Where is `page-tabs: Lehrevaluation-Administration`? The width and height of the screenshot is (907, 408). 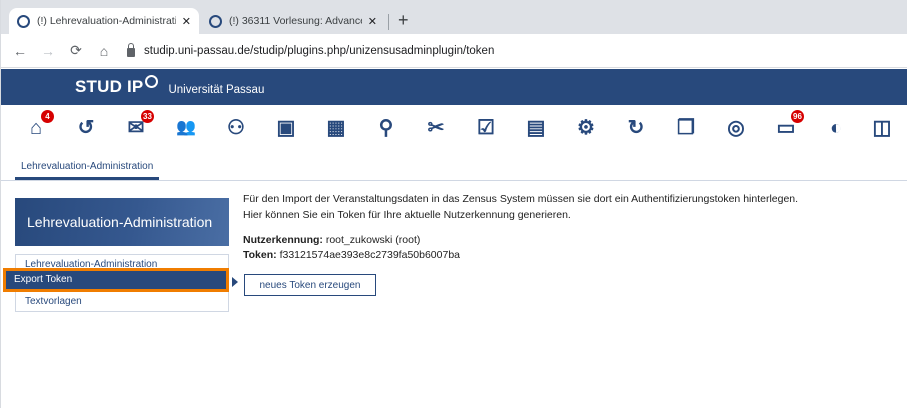
page-tabs: Lehrevaluation-Administration is located at coordinates (454, 169).